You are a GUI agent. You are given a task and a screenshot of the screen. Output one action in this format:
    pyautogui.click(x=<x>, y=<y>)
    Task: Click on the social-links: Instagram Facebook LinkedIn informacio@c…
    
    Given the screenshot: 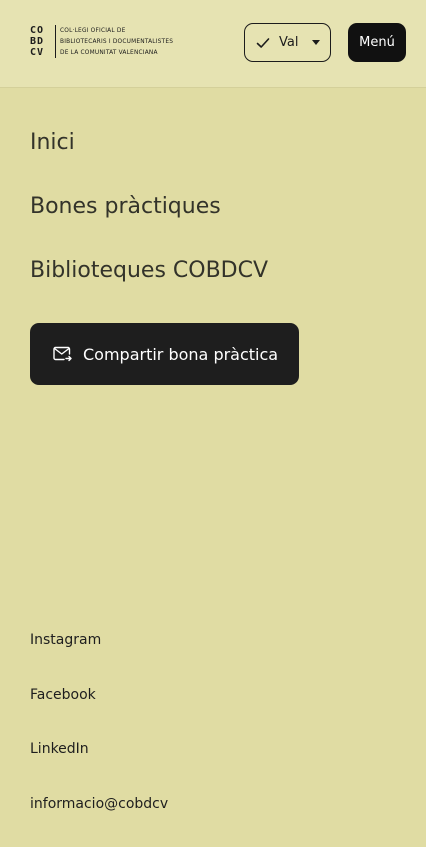 What is the action you would take?
    pyautogui.click(x=99, y=737)
    